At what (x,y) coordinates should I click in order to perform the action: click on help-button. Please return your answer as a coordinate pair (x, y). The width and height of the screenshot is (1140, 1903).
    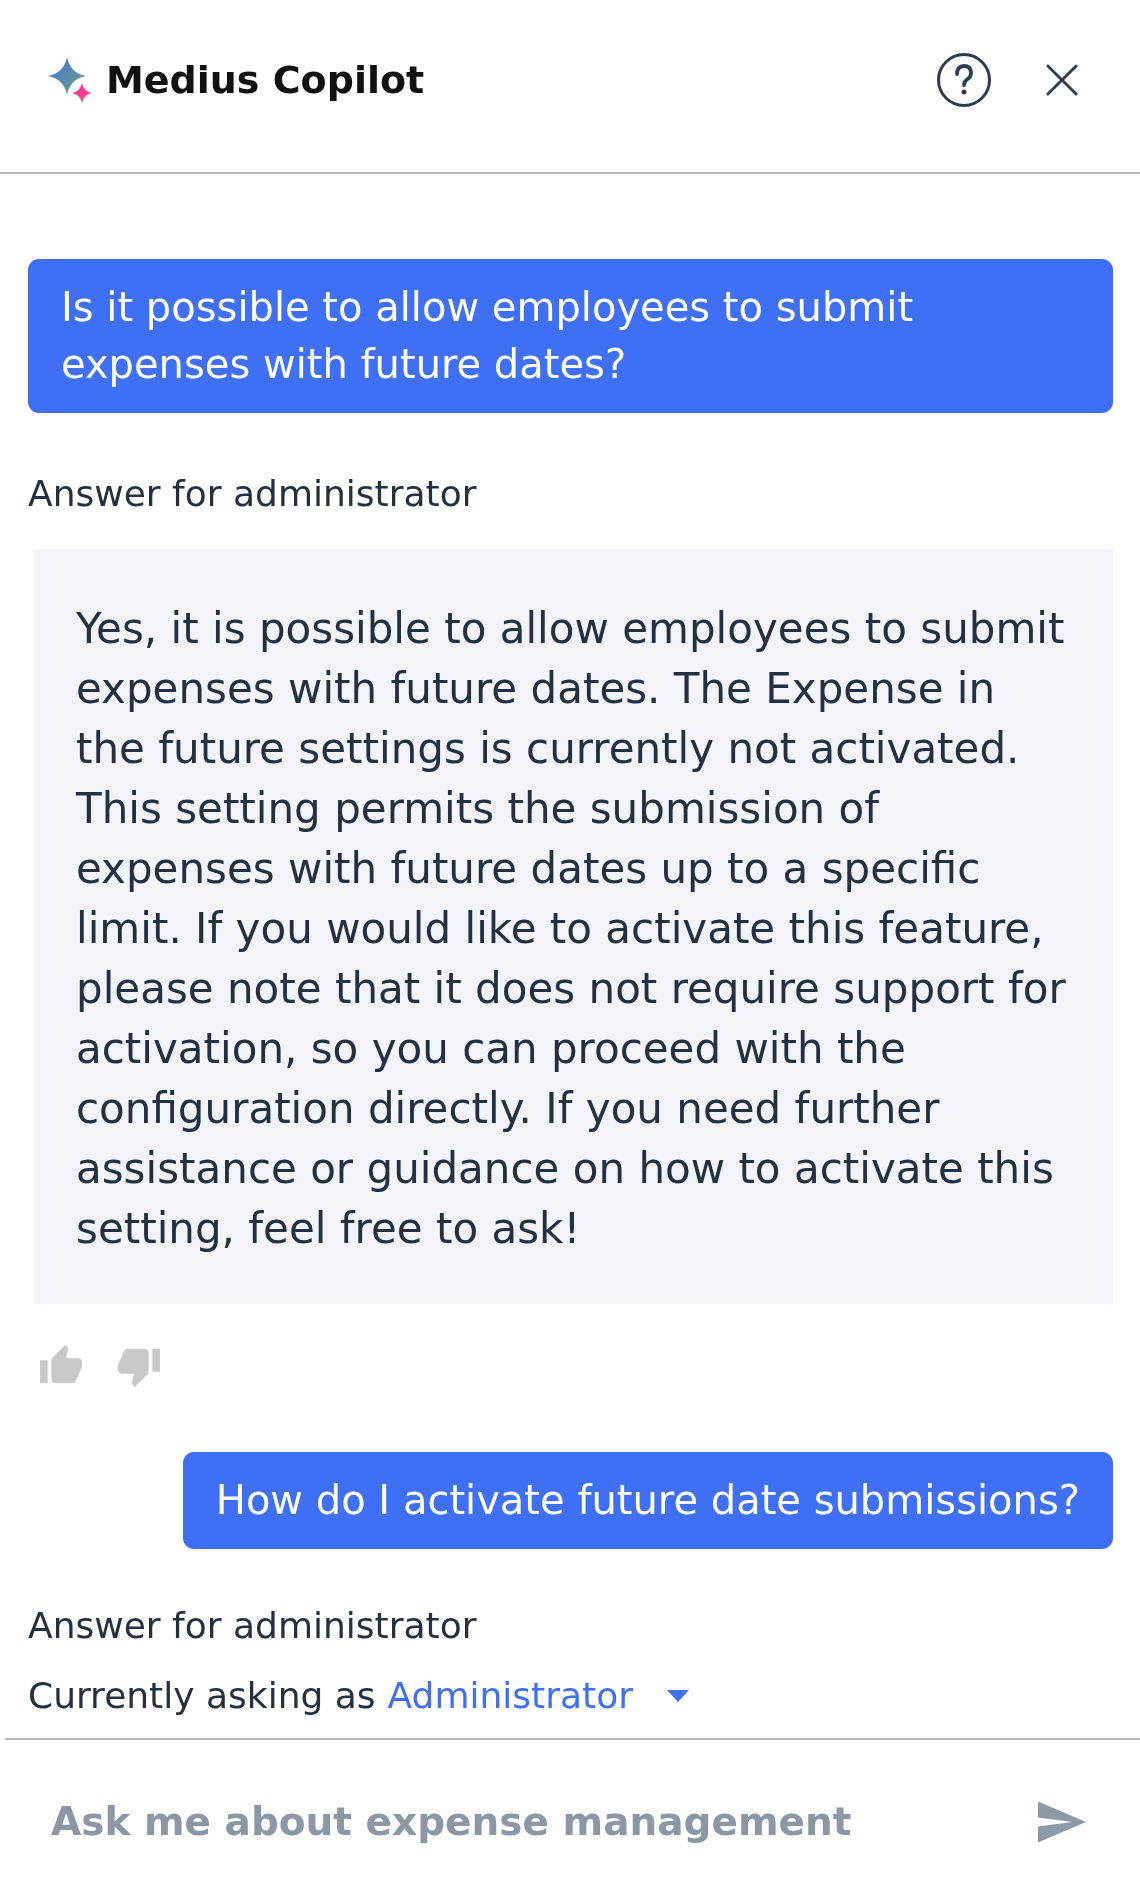
    Looking at the image, I should click on (964, 80).